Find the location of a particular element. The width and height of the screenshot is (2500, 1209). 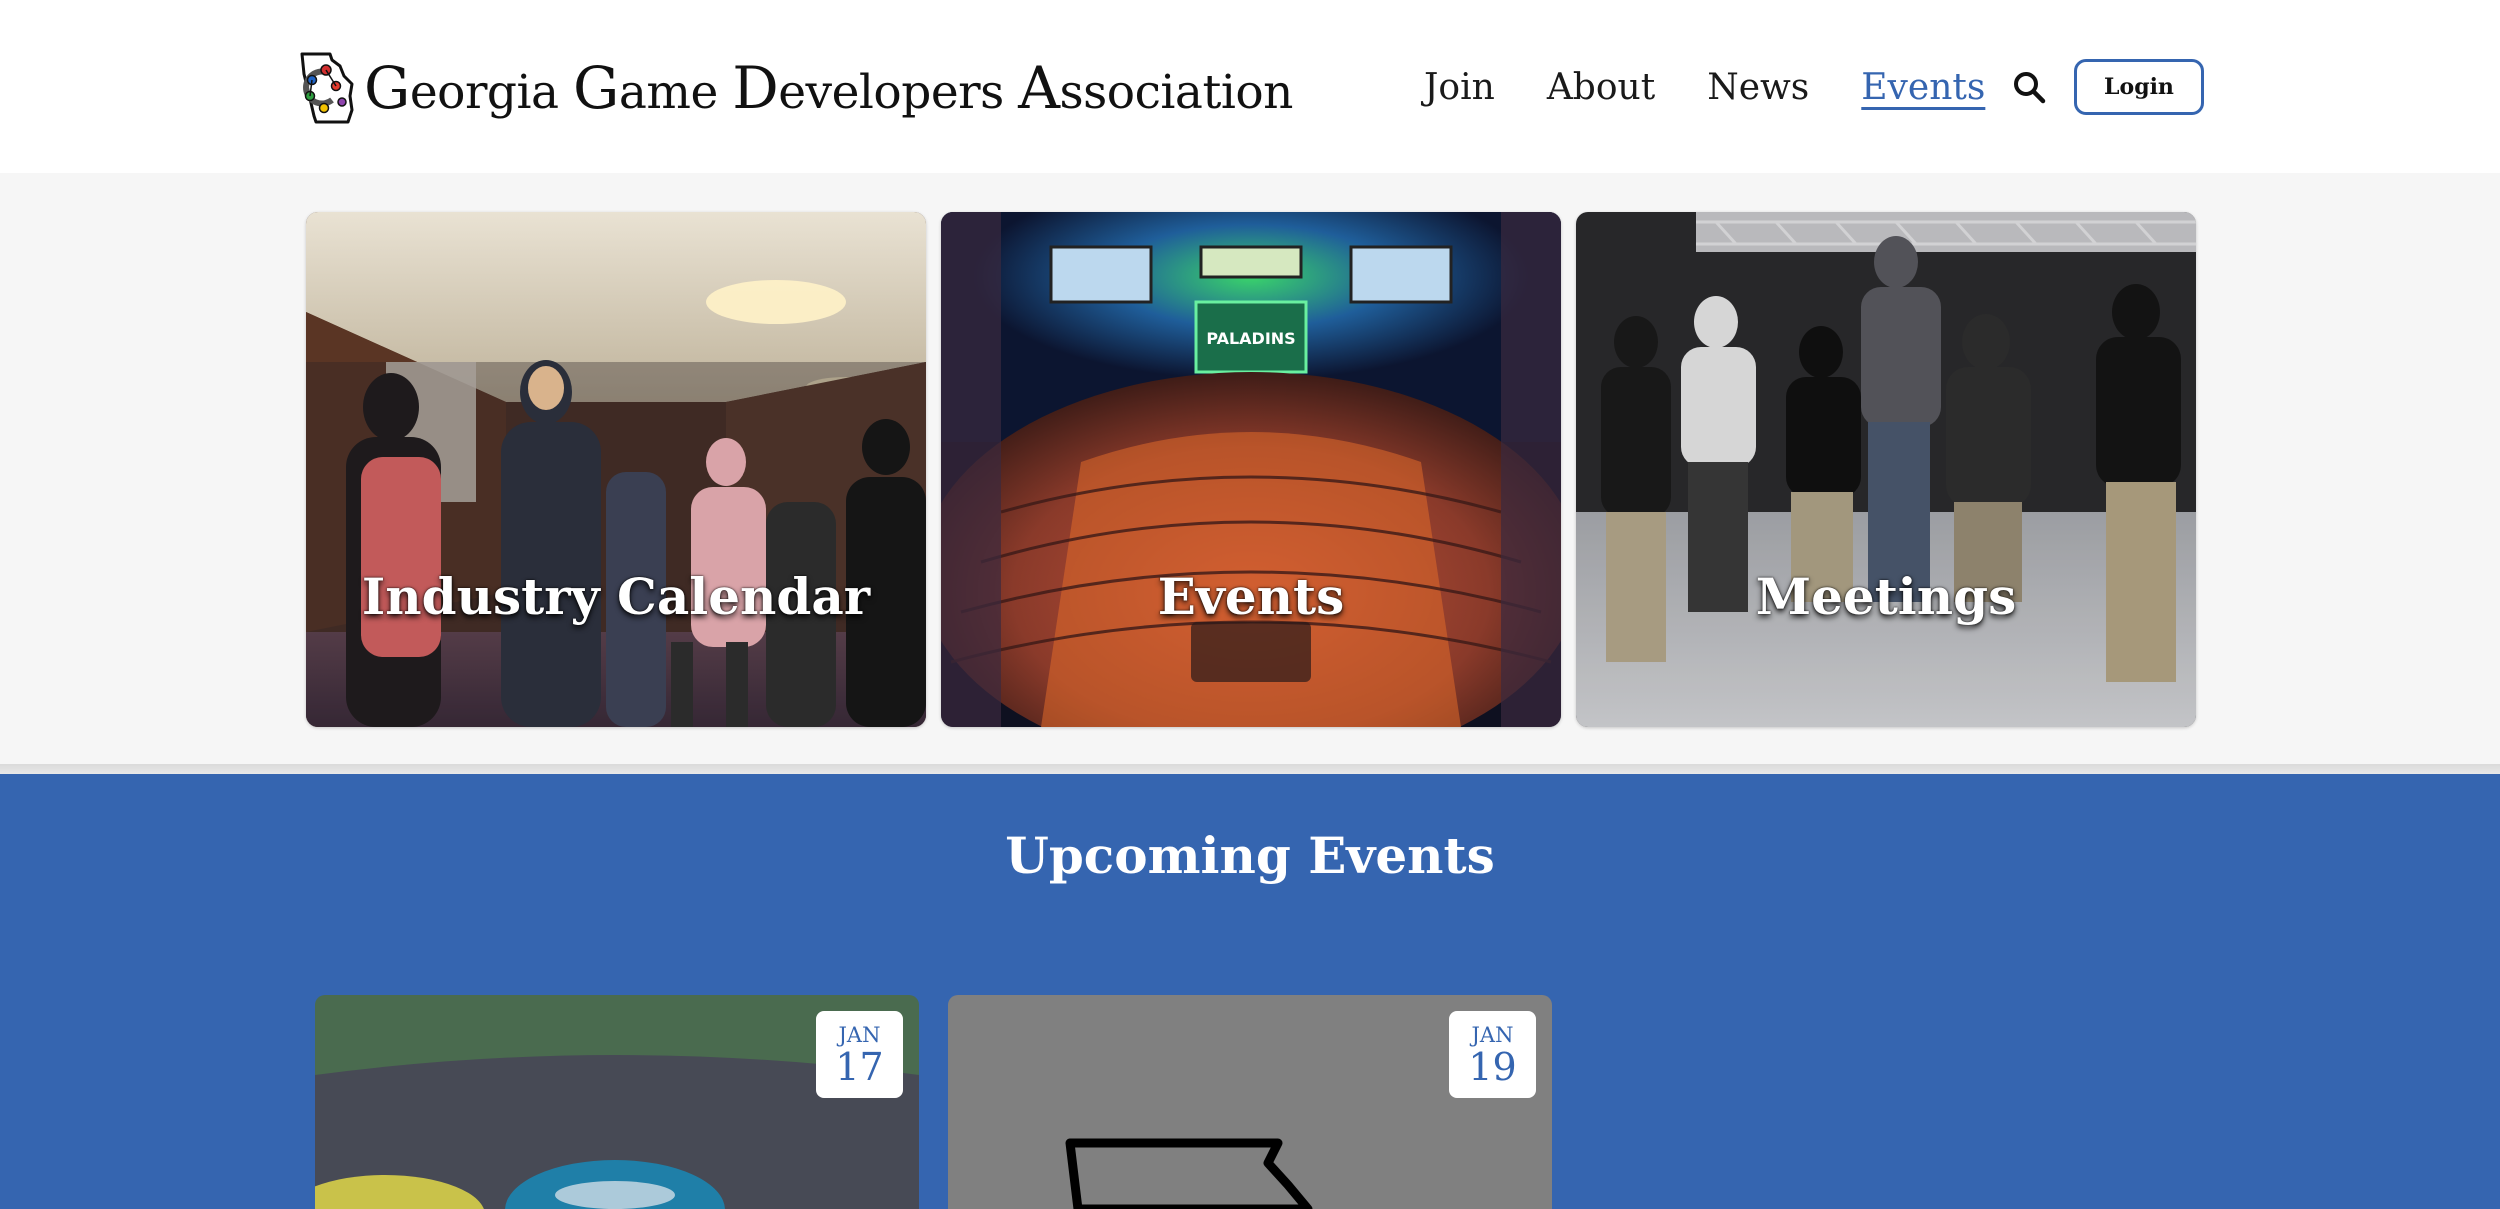

camera-workshop-image is located at coordinates (1886, 469).